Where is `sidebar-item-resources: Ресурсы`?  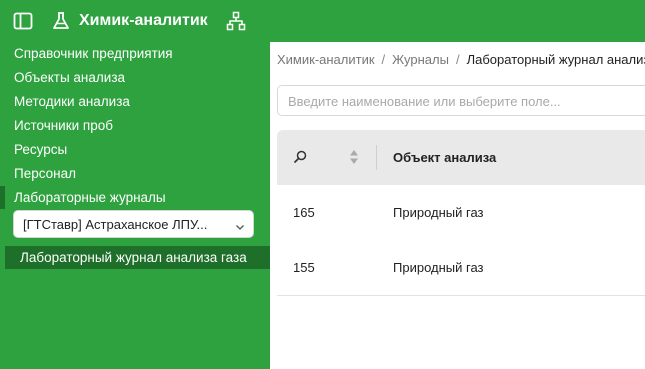 sidebar-item-resources: Ресурсы is located at coordinates (40, 150).